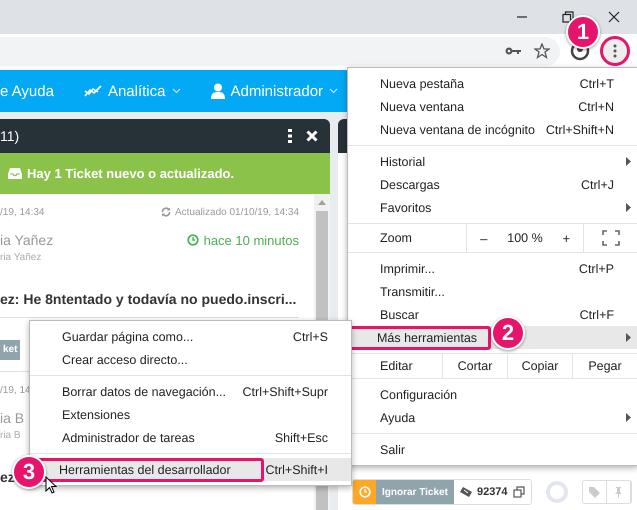 The width and height of the screenshot is (637, 510). What do you see at coordinates (310, 337) in the screenshot?
I see `shortcut-text: Ctrl+S` at bounding box center [310, 337].